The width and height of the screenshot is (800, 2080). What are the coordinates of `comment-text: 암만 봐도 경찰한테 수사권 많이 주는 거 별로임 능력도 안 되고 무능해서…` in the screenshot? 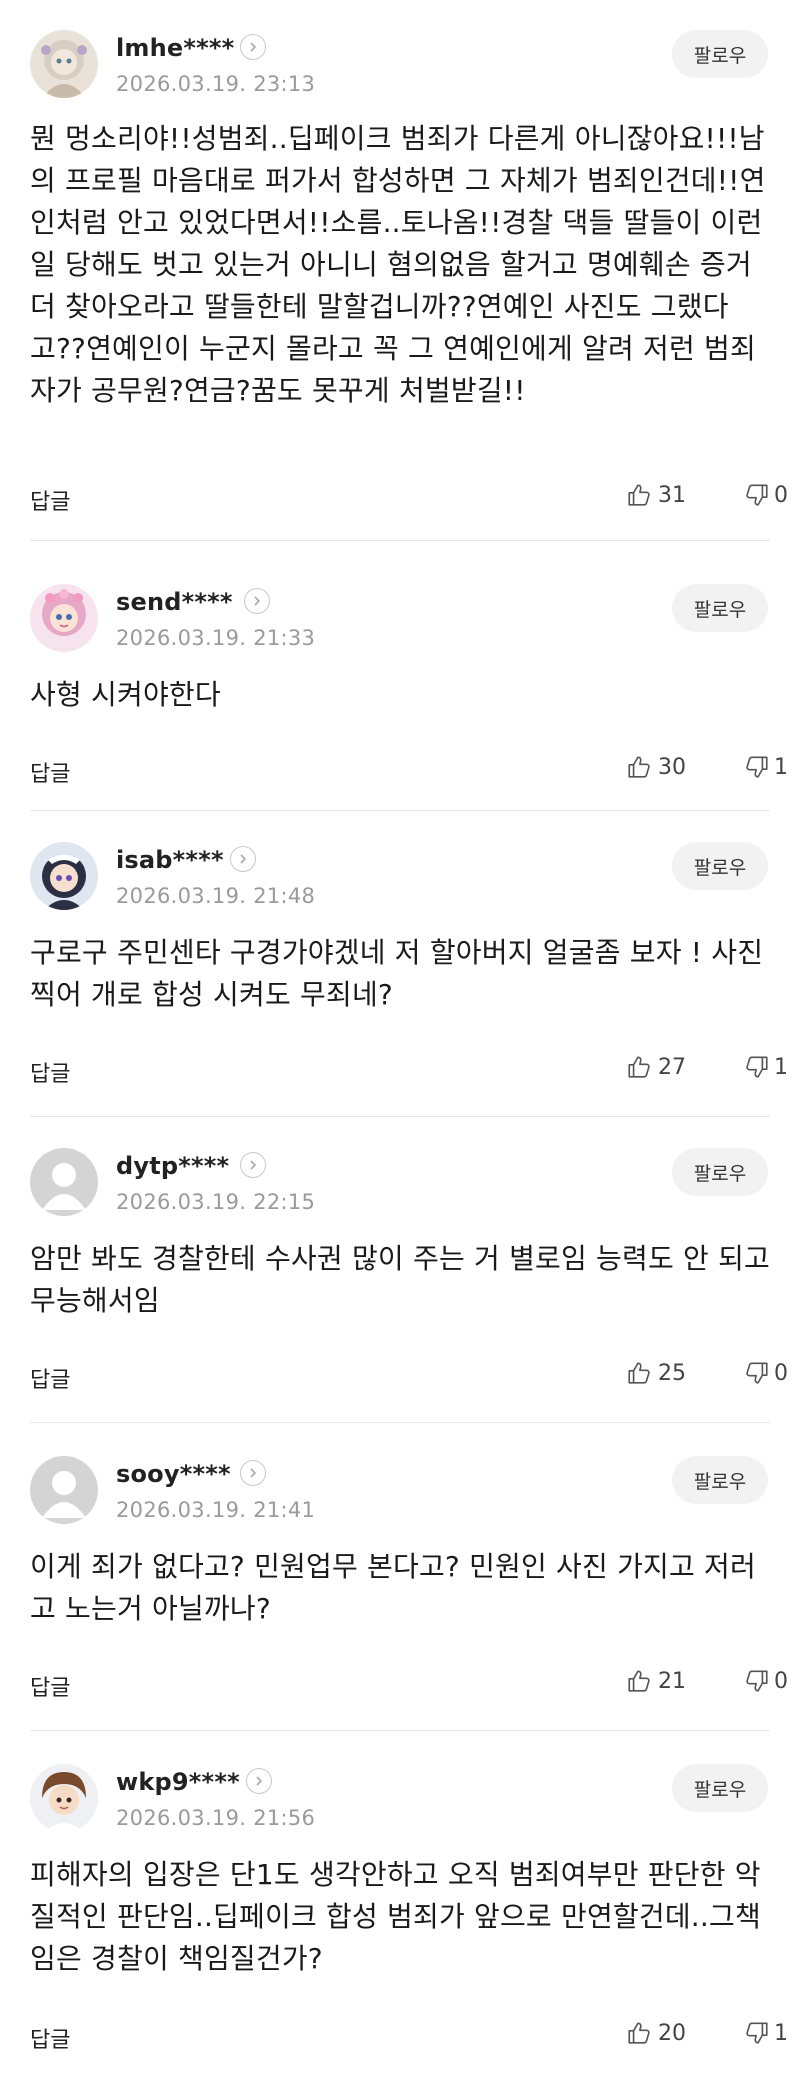 It's located at (400, 1279).